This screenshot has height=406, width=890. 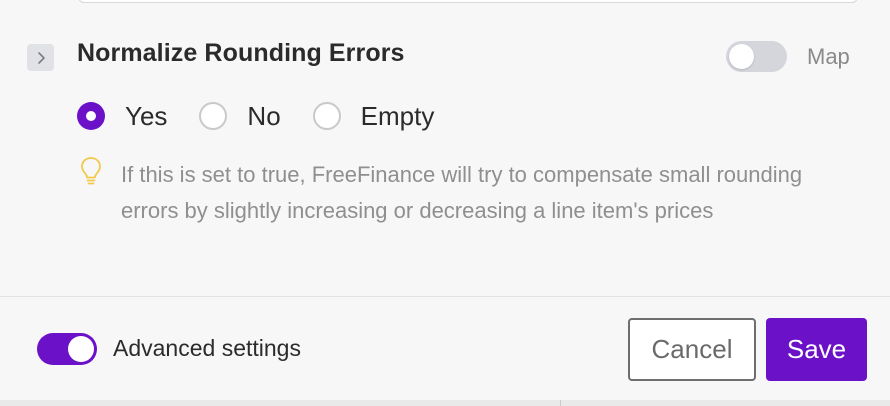 I want to click on advanced-settings-label: Advanced settings, so click(x=207, y=348).